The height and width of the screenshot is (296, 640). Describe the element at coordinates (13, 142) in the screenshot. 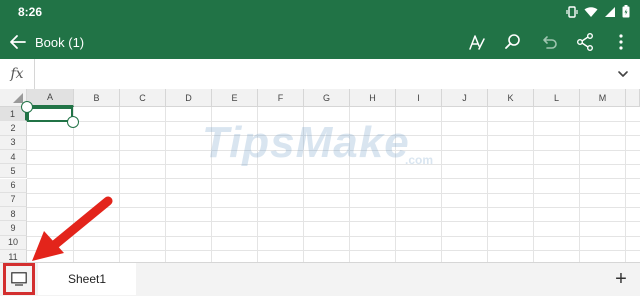

I see `row-header: 3` at that location.